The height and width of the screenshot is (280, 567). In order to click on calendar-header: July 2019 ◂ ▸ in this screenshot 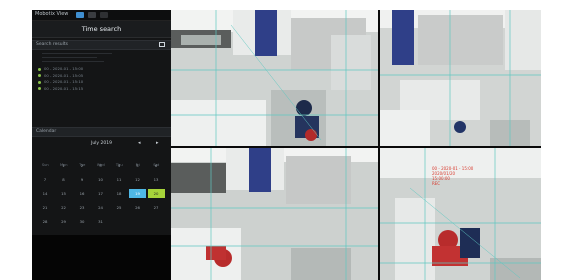, I will do `click(101, 144)`.